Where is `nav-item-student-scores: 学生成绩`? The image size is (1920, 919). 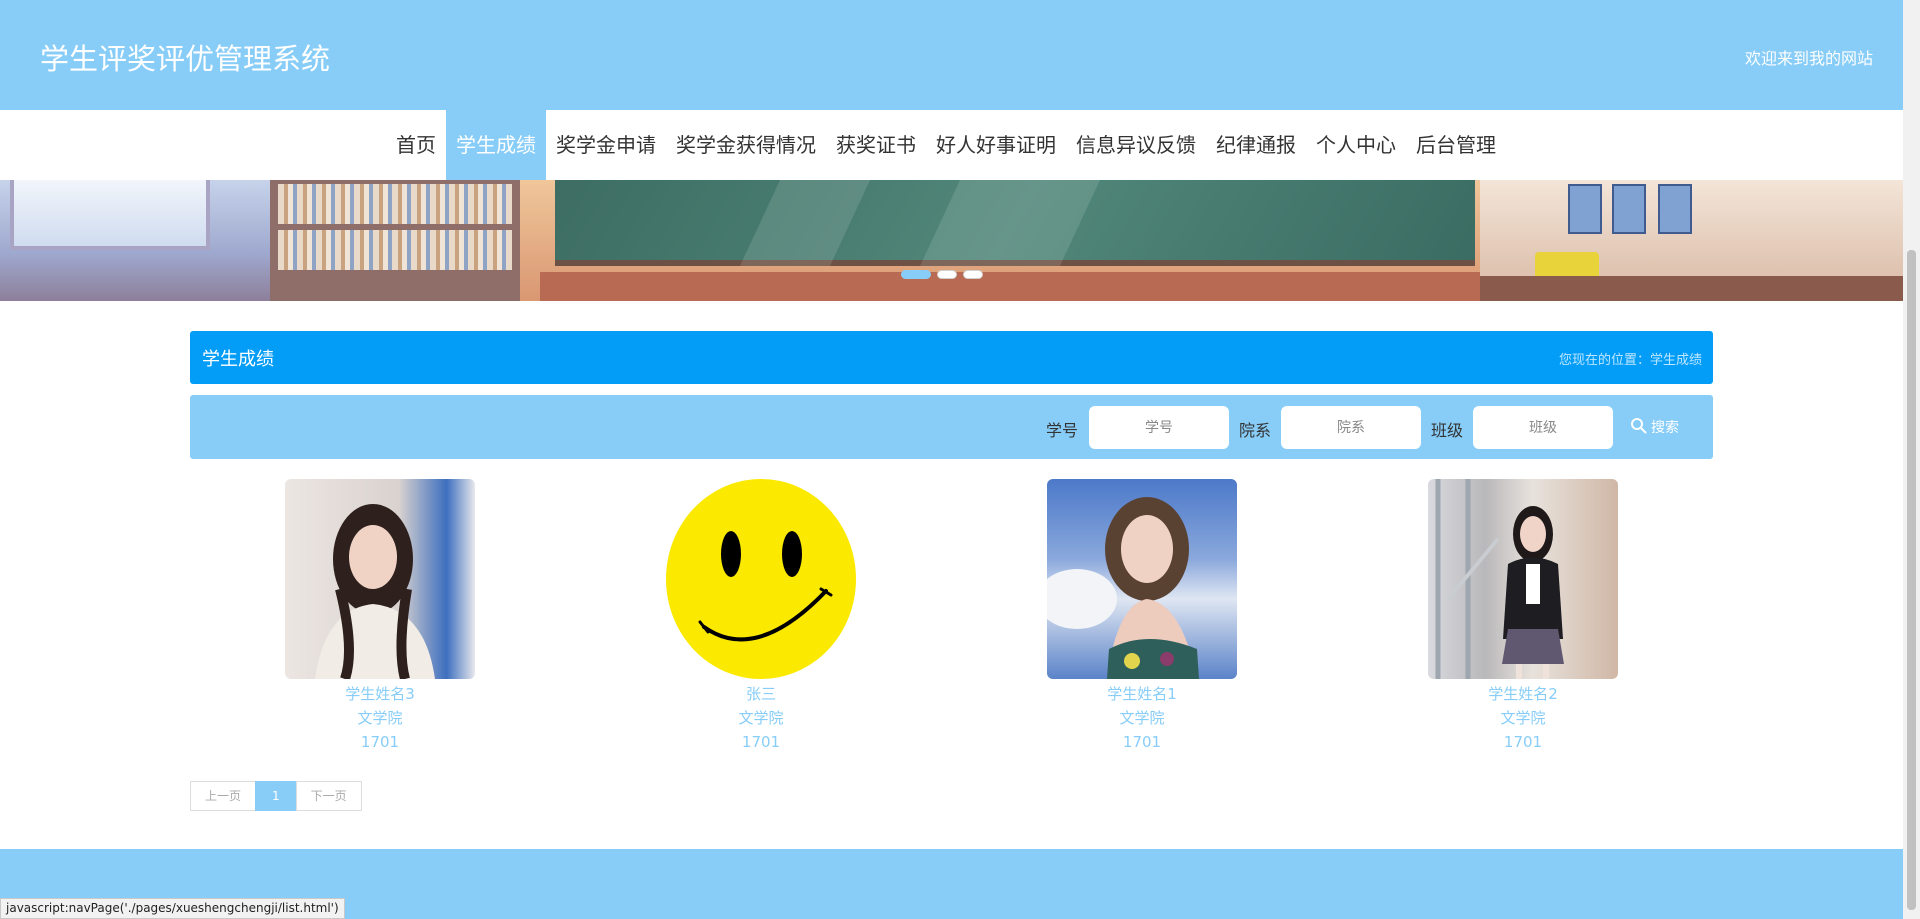 nav-item-student-scores: 学生成绩 is located at coordinates (496, 145).